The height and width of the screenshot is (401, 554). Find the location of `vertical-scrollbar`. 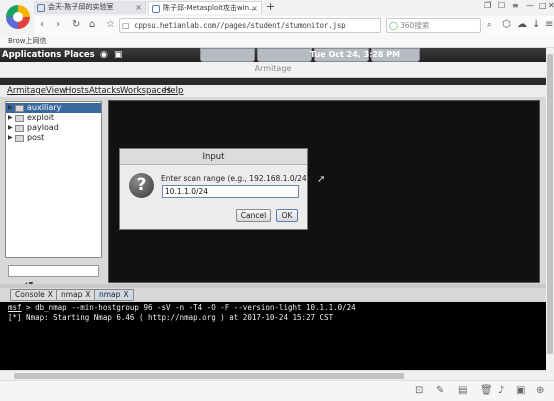

vertical-scrollbar is located at coordinates (550, 214).